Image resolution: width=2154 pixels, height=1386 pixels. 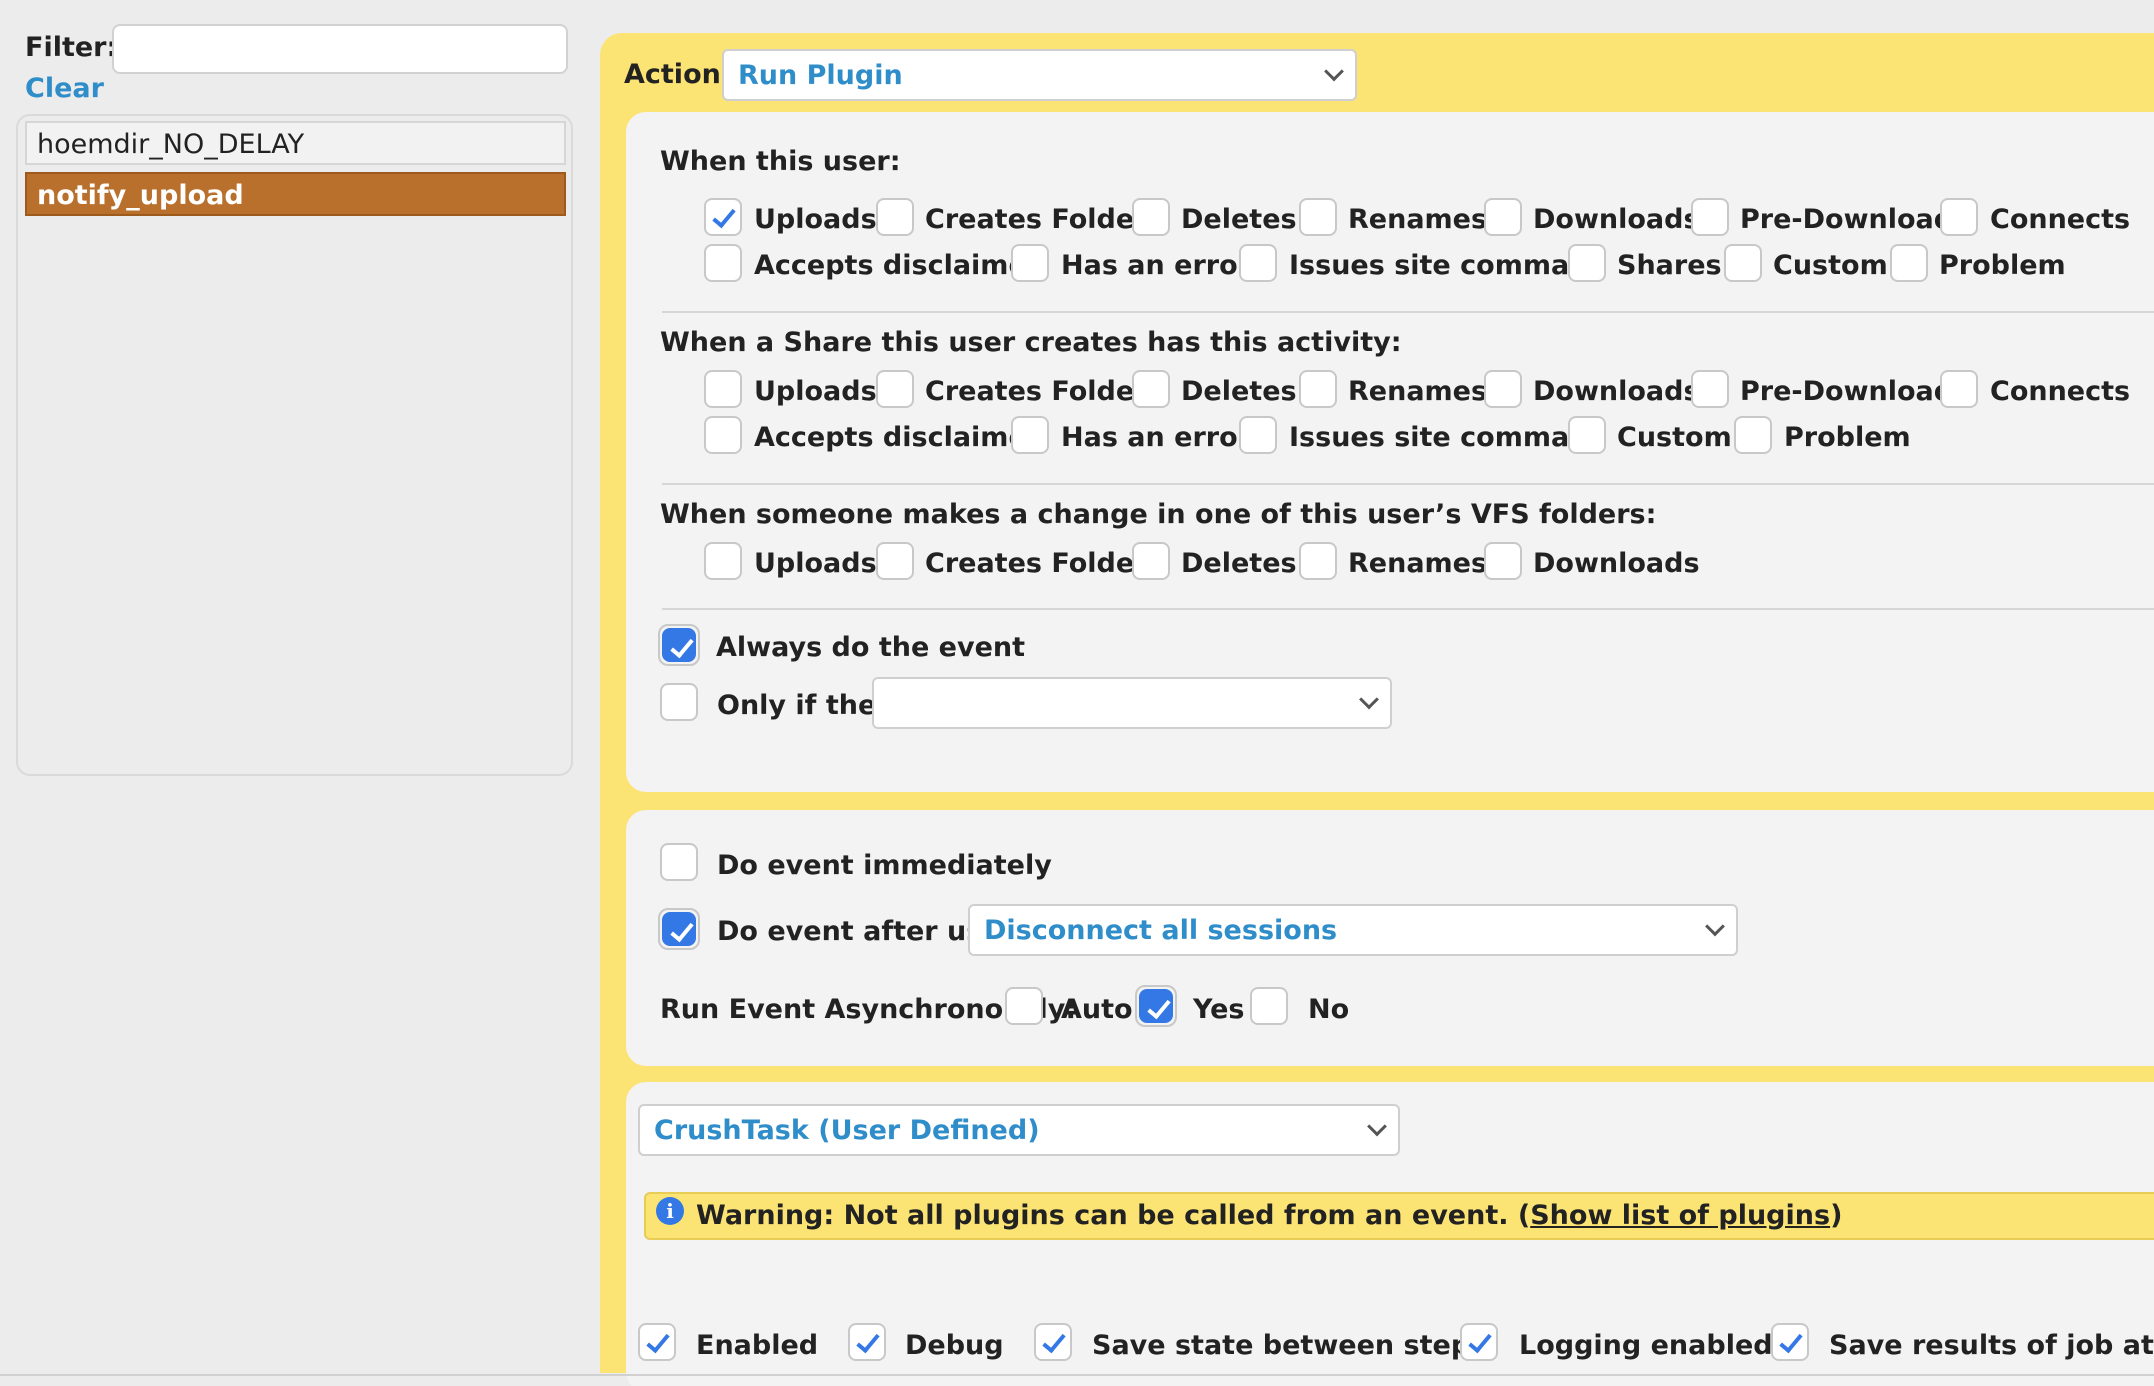 What do you see at coordinates (1161, 930) in the screenshot?
I see `after-user-select-value: Disconnect all sessions` at bounding box center [1161, 930].